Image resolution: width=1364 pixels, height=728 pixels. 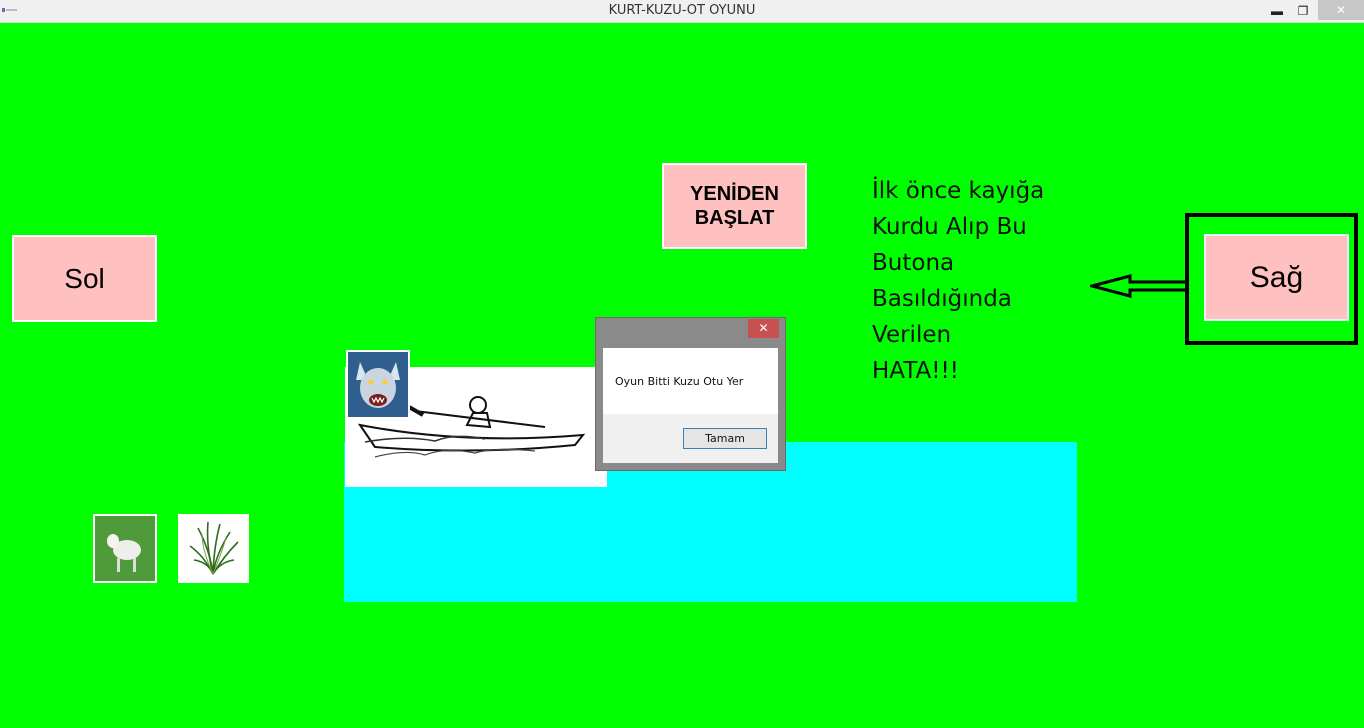 I want to click on sag-button: Sağ, so click(x=1276, y=277).